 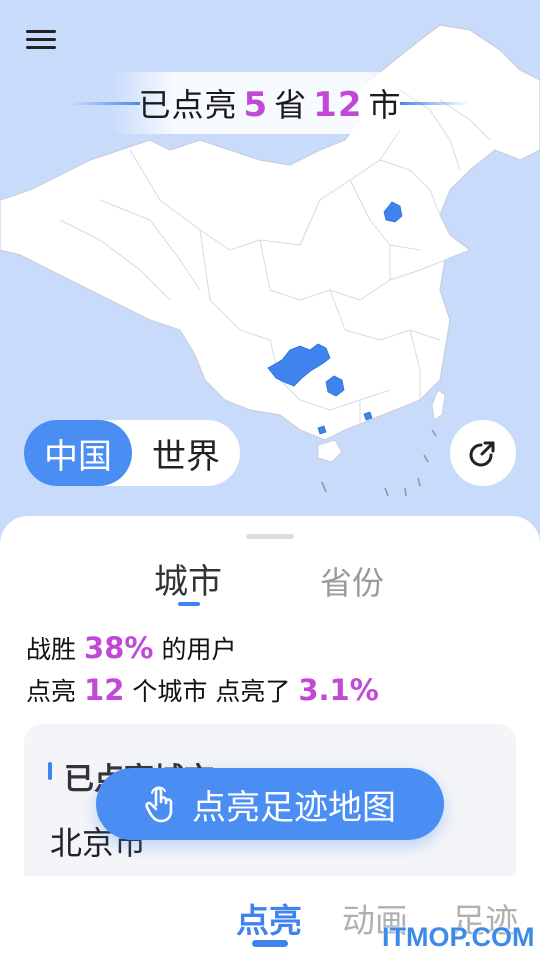 What do you see at coordinates (458, 937) in the screenshot?
I see `watermark: ITMOP.COM` at bounding box center [458, 937].